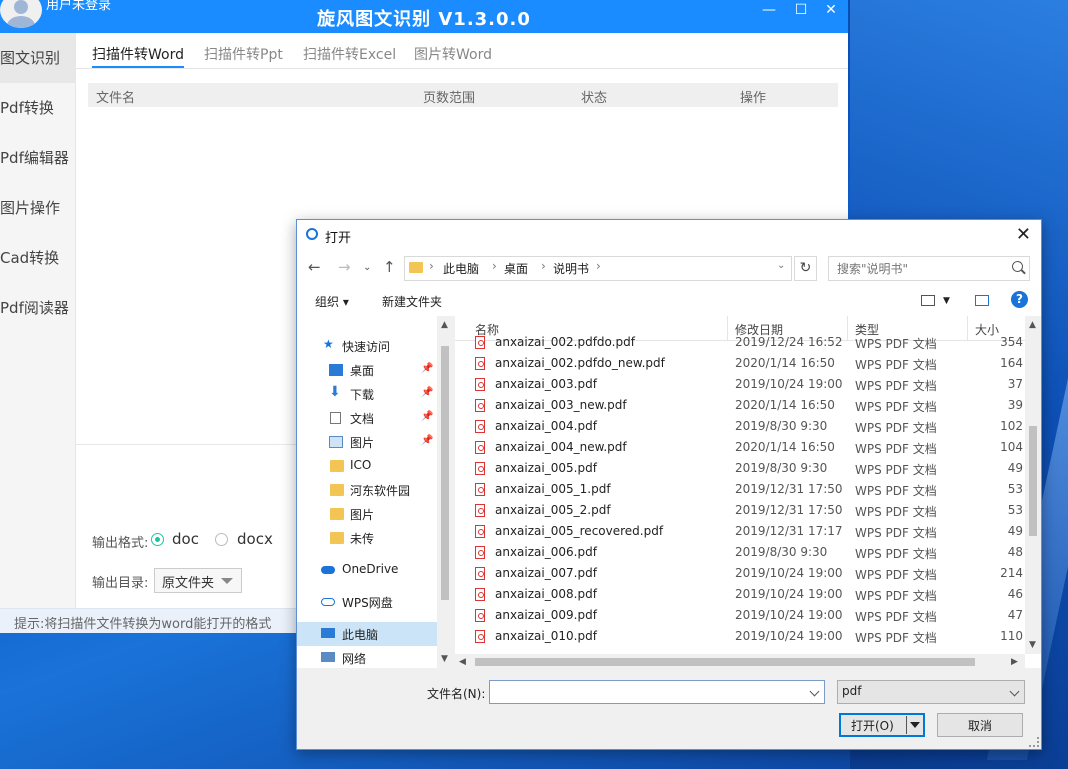  I want to click on nav-item-downloads: ⬇ 下载 📌, so click(367, 394).